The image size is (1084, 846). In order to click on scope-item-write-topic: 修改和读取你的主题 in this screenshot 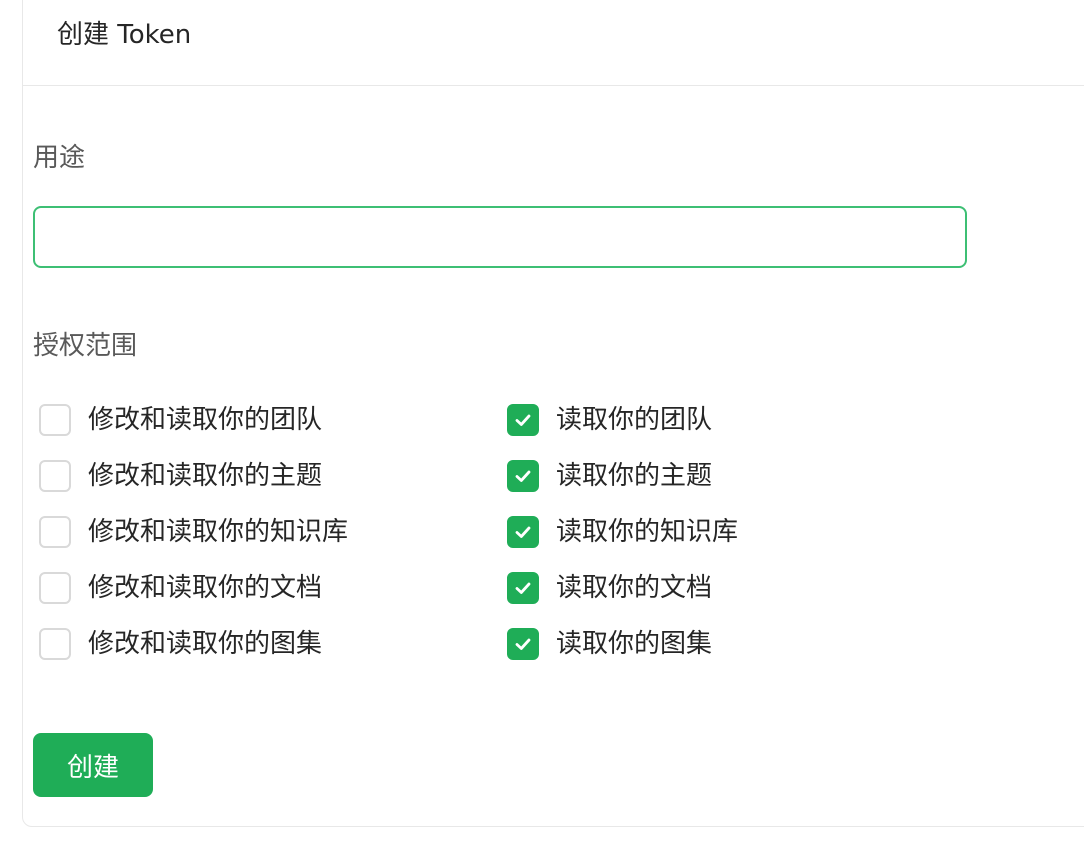, I will do `click(193, 488)`.